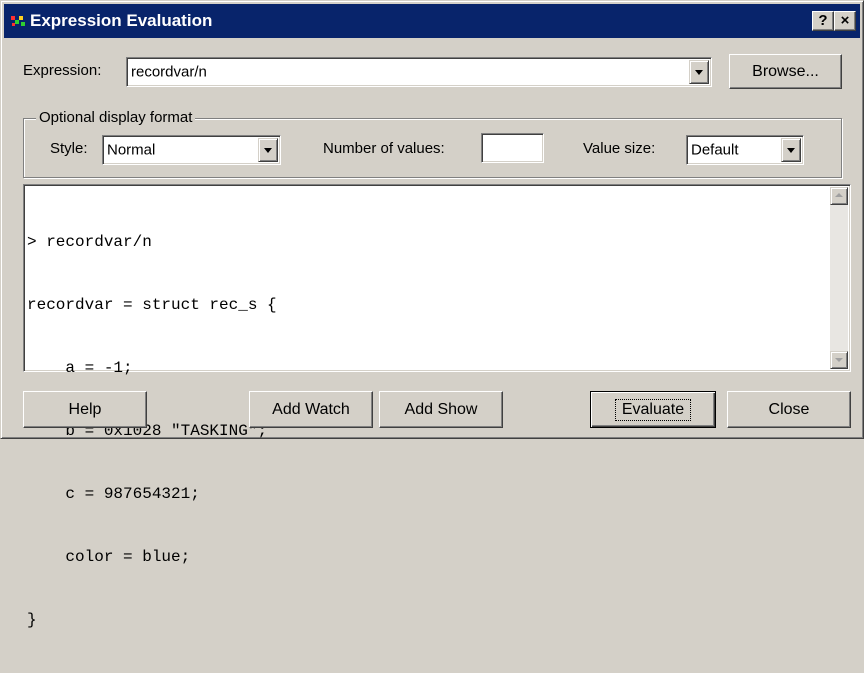  I want to click on expression-combobox: recordvar/n, so click(419, 72).